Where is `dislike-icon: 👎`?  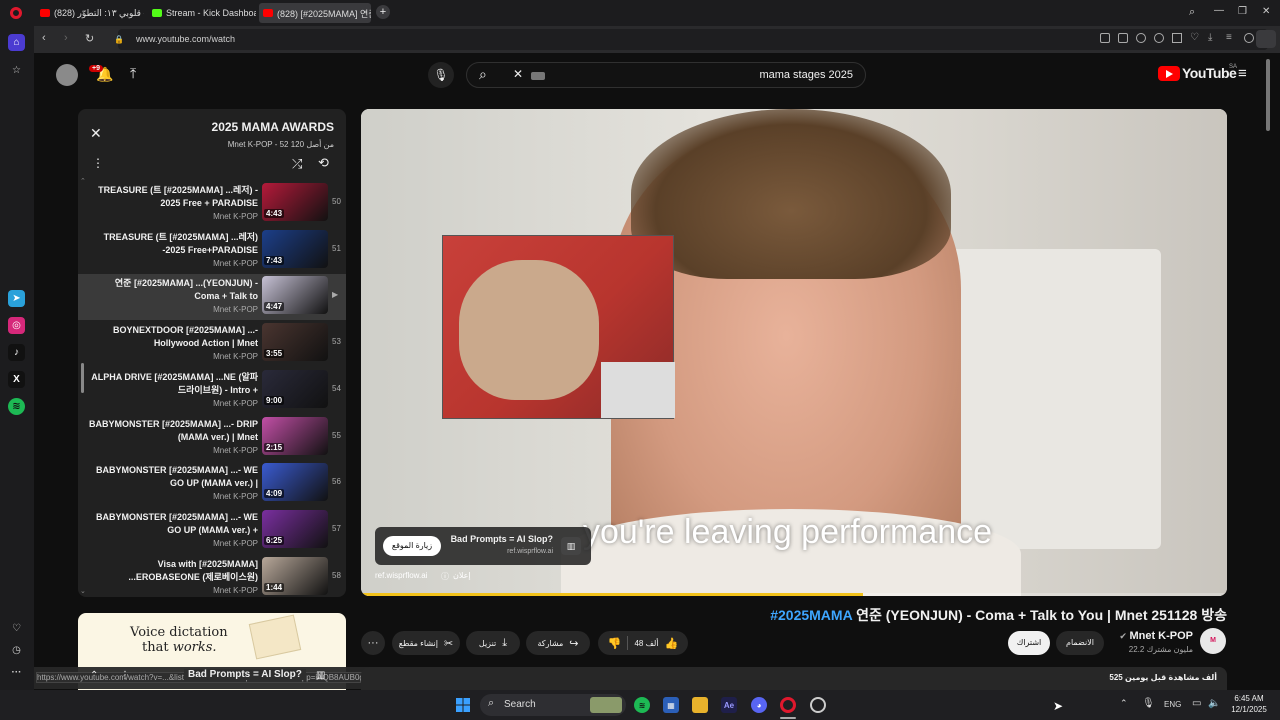 dislike-icon: 👎 is located at coordinates (615, 643).